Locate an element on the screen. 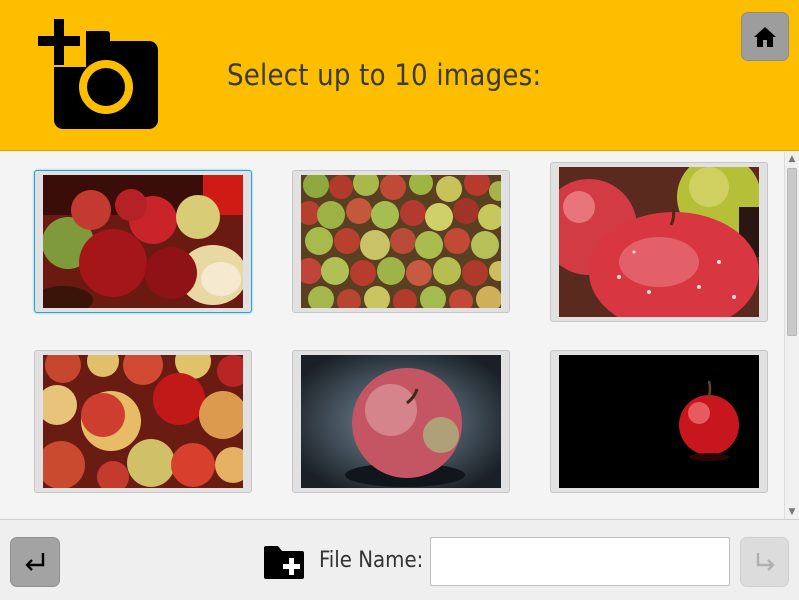 The height and width of the screenshot is (600, 799). home-button is located at coordinates (765, 36).